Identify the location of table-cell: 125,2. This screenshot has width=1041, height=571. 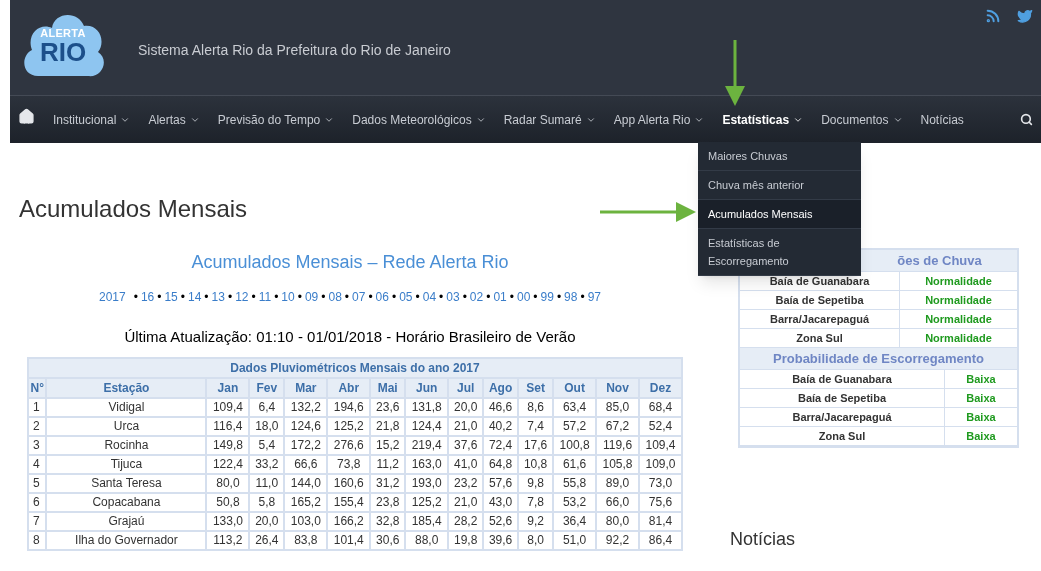
(349, 426).